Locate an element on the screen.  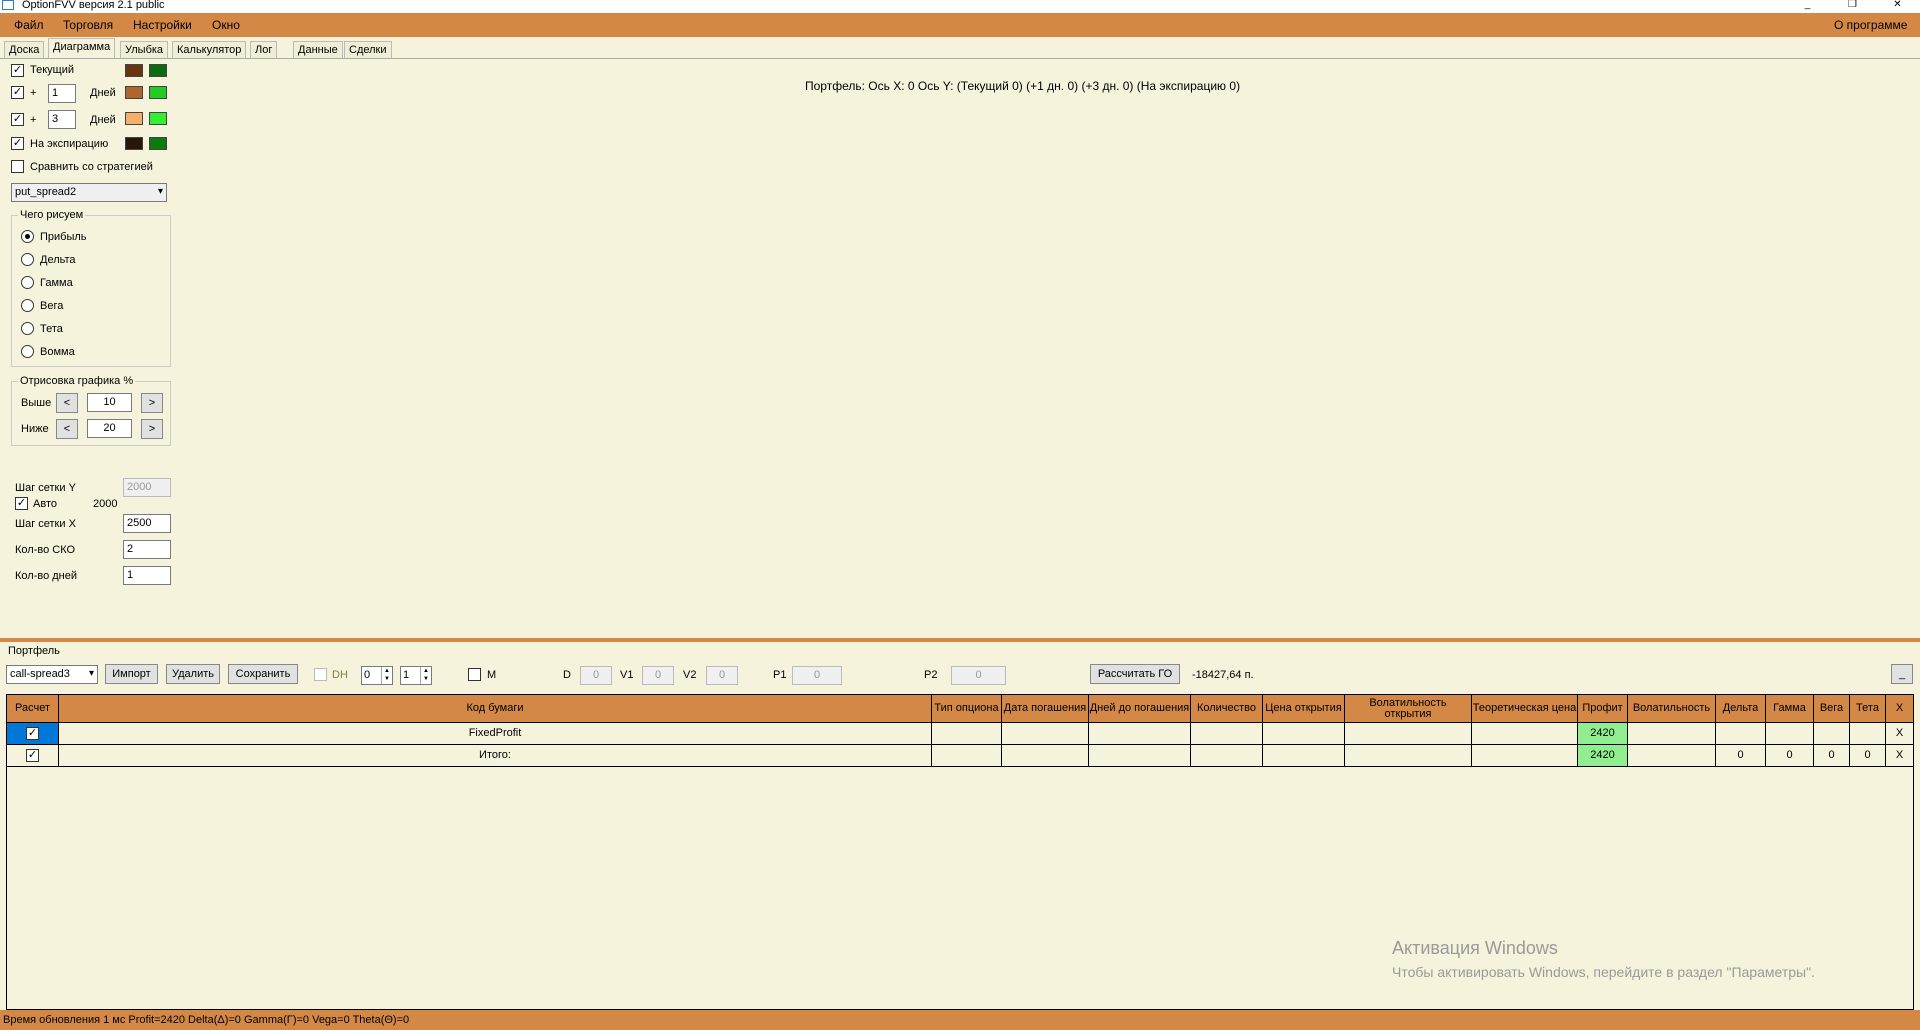
p2-input: 0 is located at coordinates (978, 675).